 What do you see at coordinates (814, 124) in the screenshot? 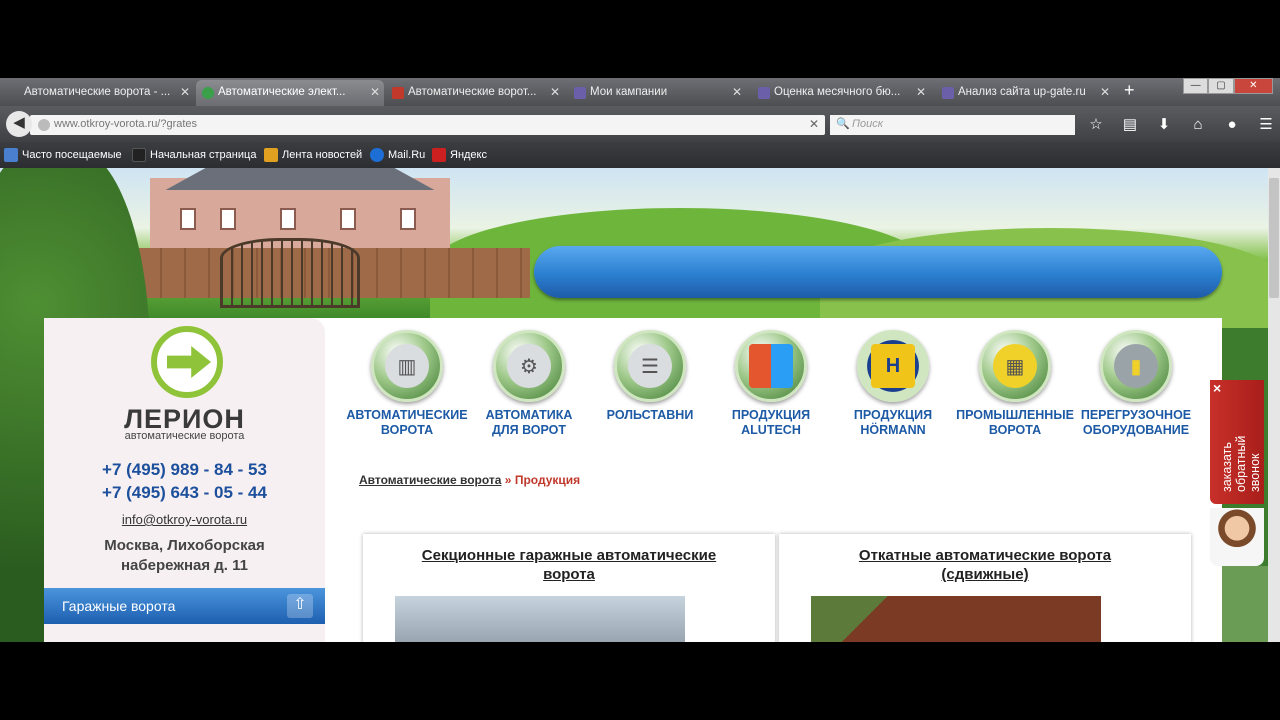
I see `url-clear-icon: ✕` at bounding box center [814, 124].